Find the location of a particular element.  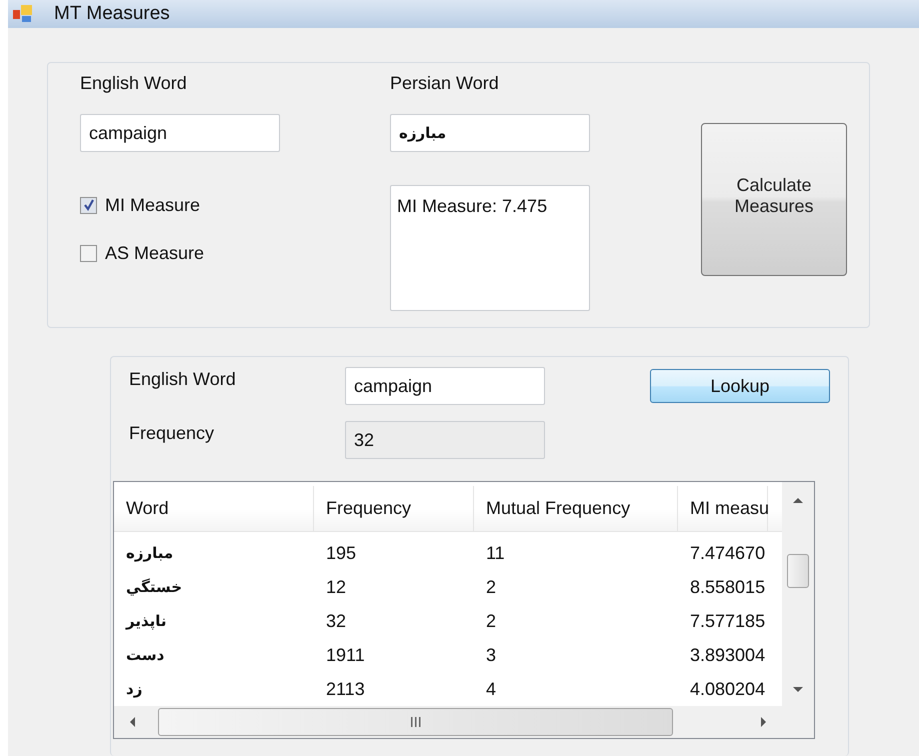

table-cell-text: 1911 is located at coordinates (345, 655).